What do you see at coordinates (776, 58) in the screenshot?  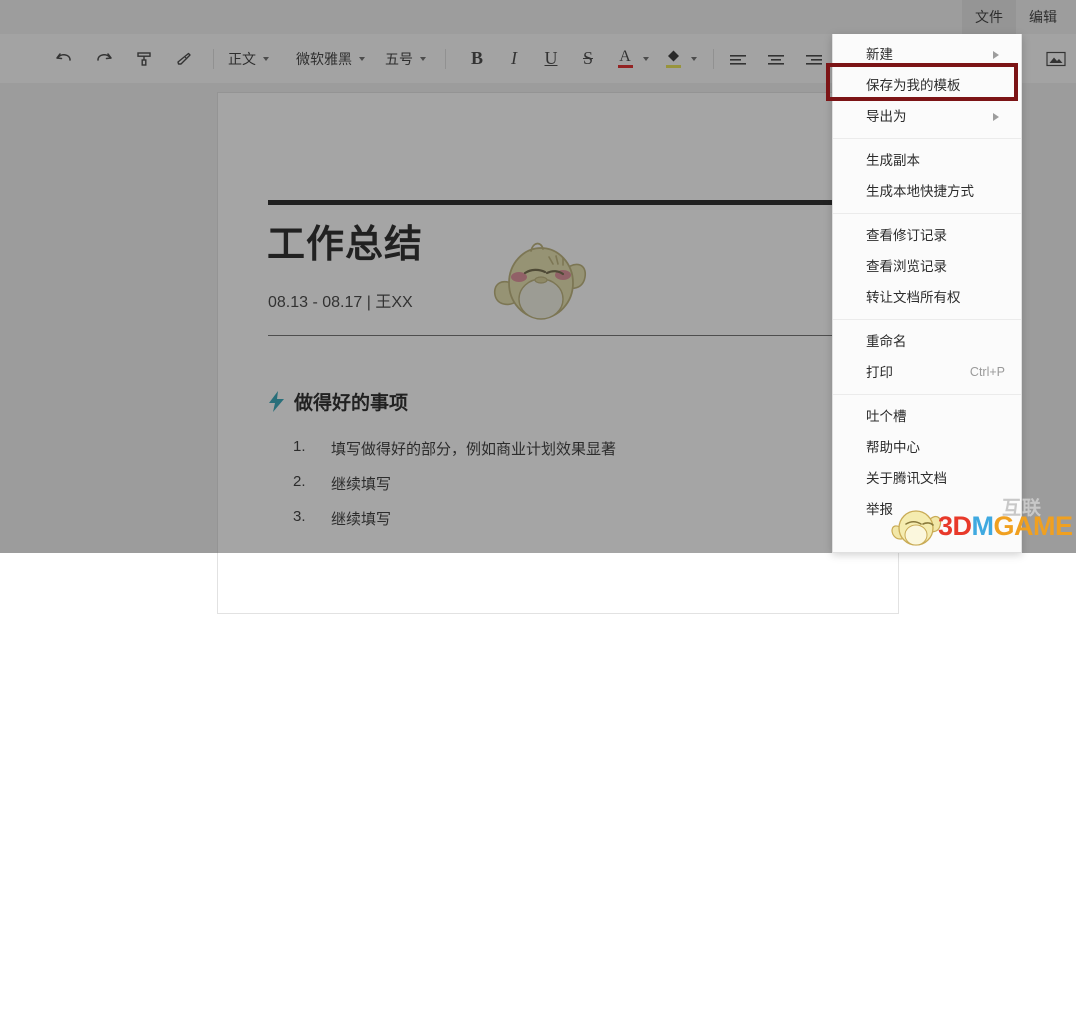 I see `align-center-icon` at bounding box center [776, 58].